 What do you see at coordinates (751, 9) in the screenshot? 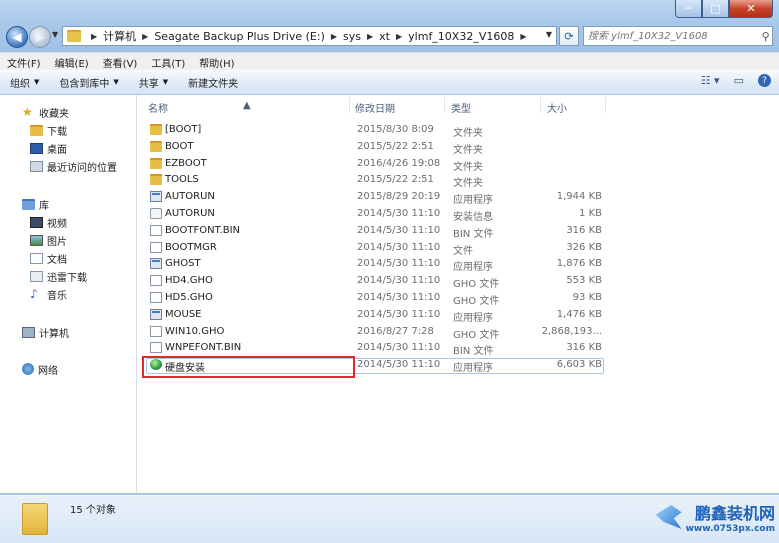
I see `close-button: ✕` at bounding box center [751, 9].